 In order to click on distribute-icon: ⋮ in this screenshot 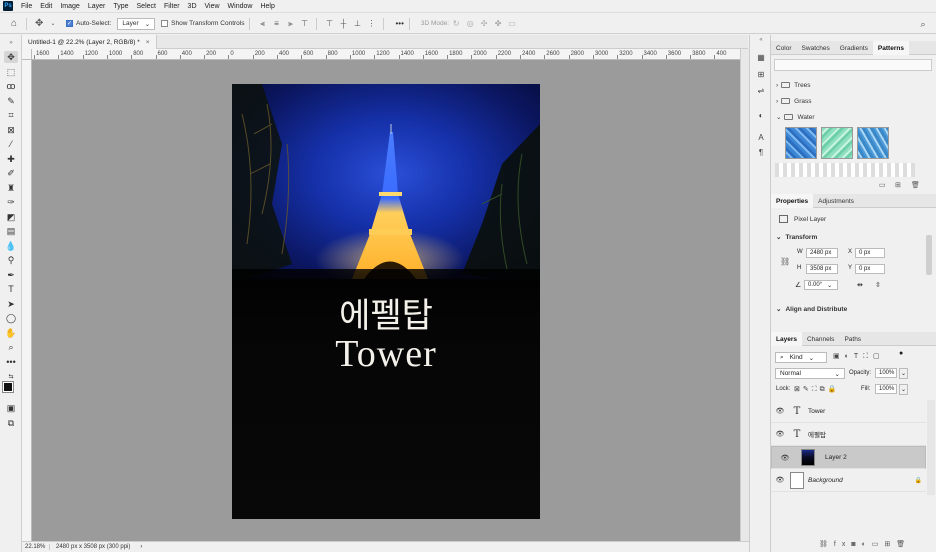, I will do `click(371, 23)`.